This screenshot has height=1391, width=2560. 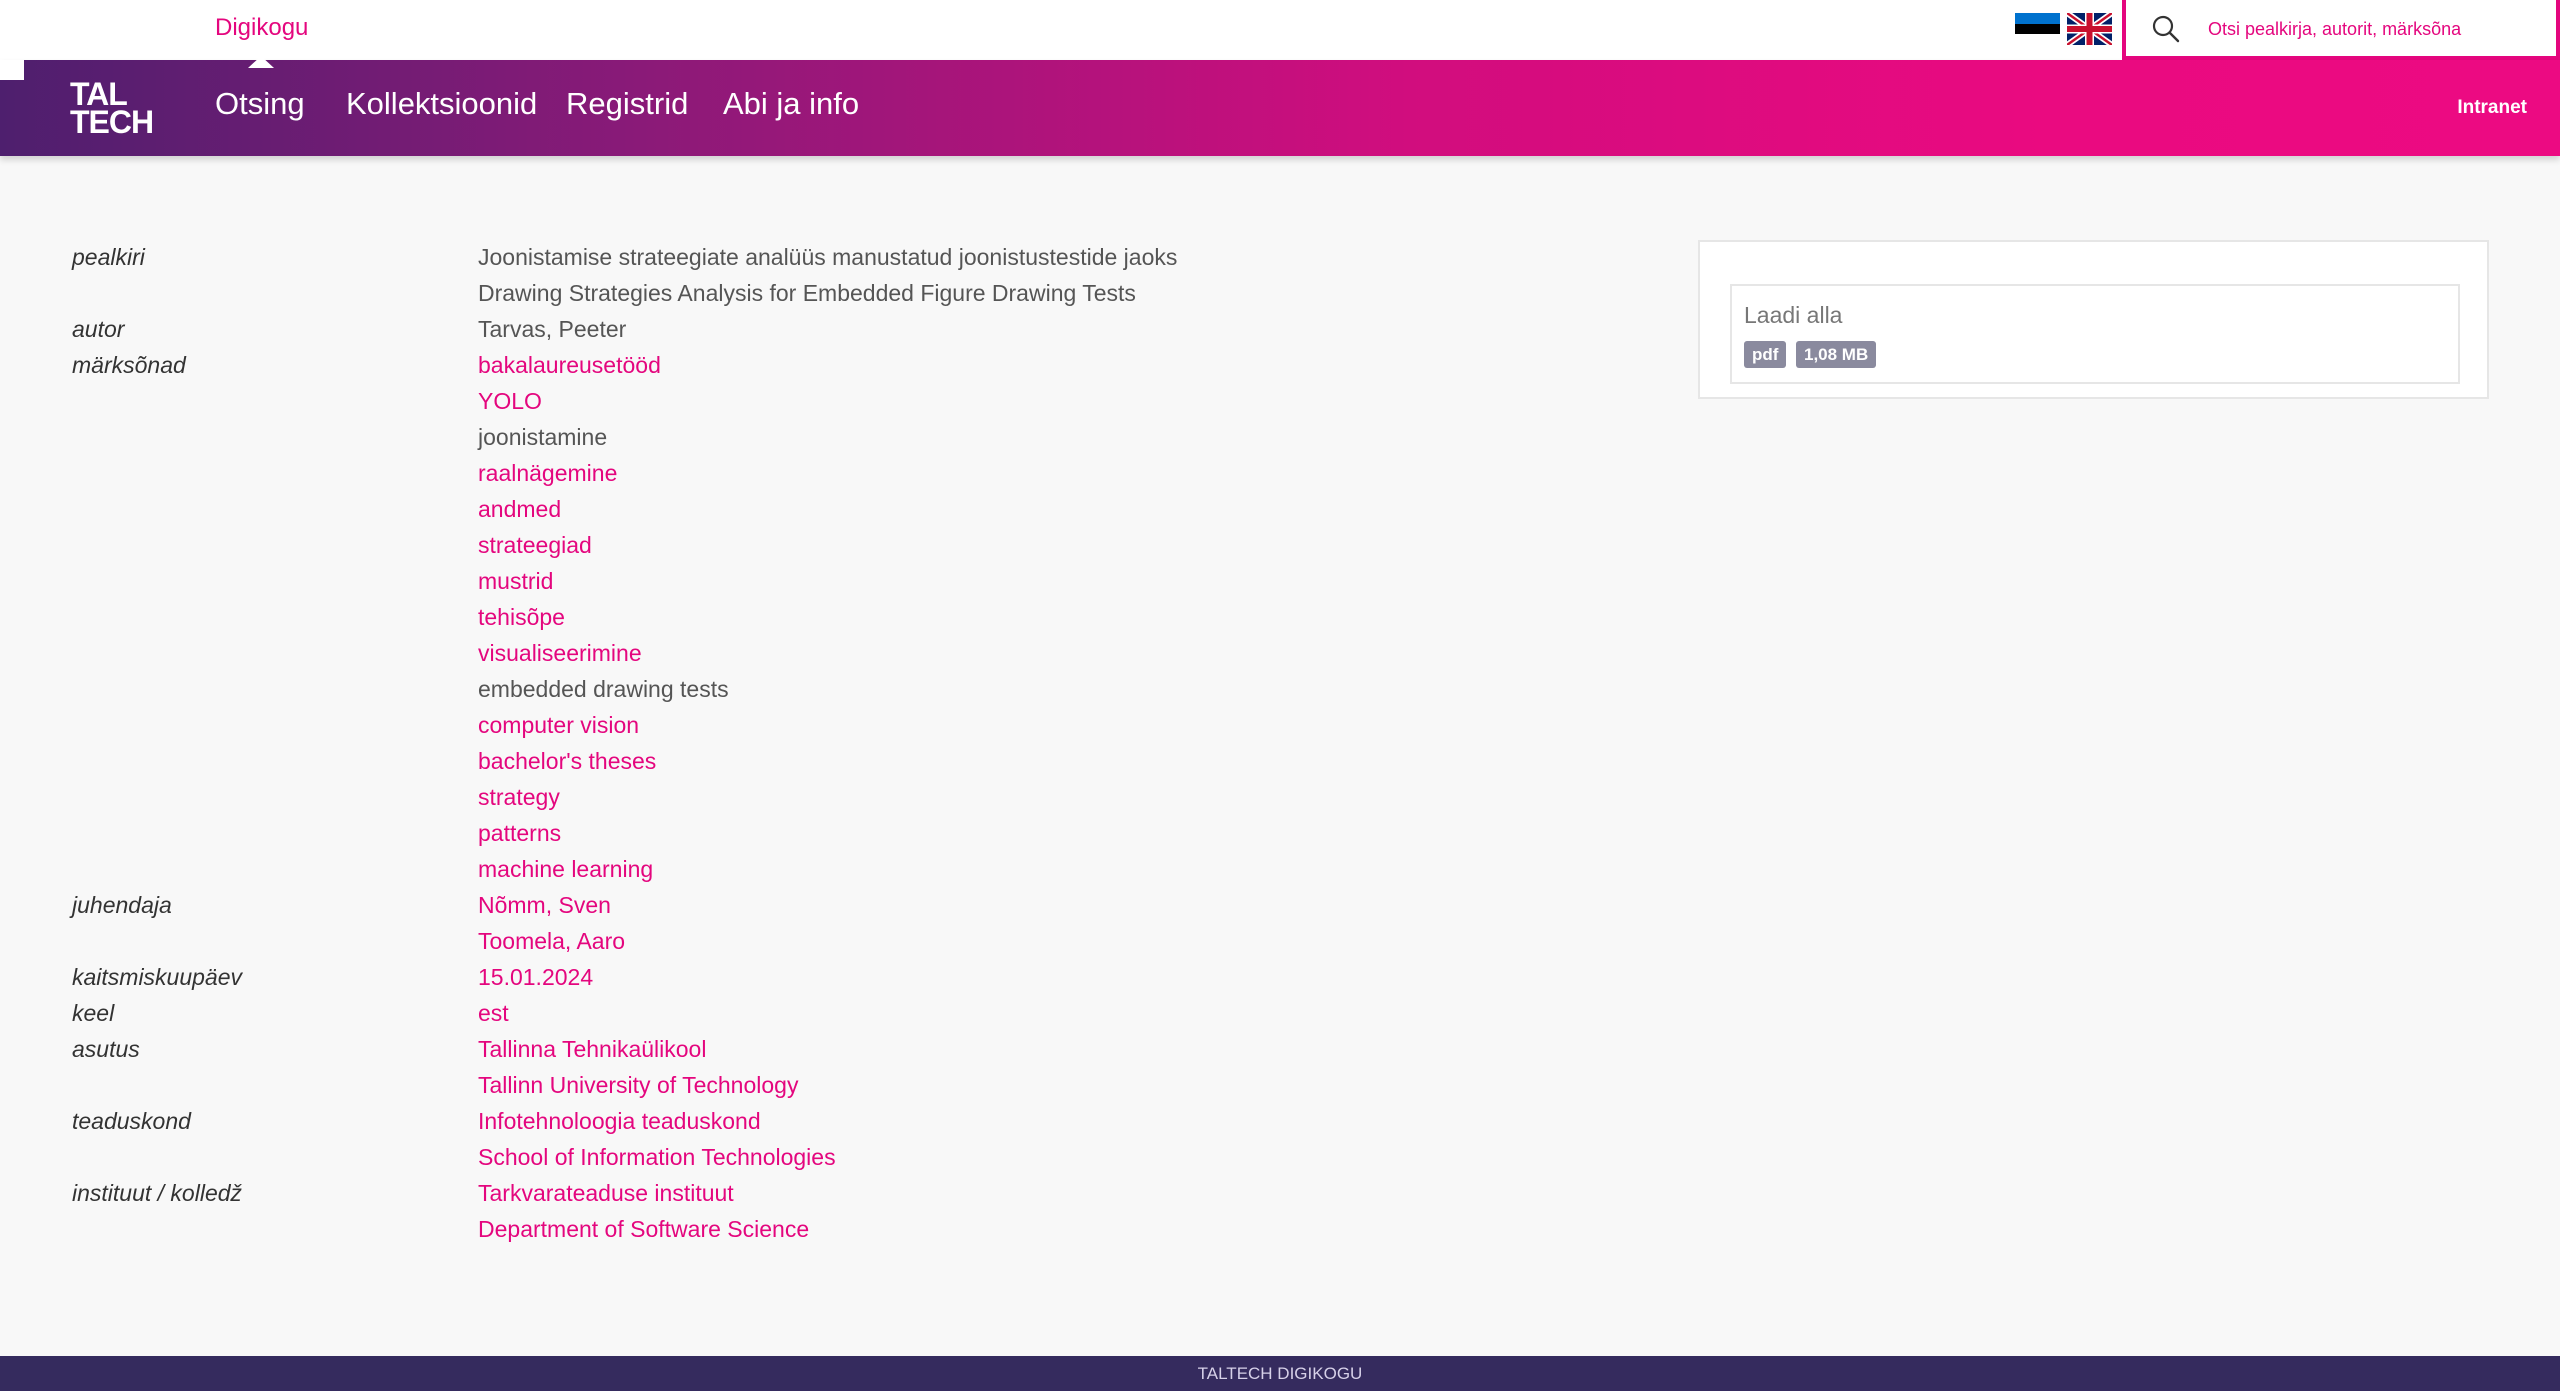 What do you see at coordinates (547, 473) in the screenshot?
I see `keyword-link: raalnägemine` at bounding box center [547, 473].